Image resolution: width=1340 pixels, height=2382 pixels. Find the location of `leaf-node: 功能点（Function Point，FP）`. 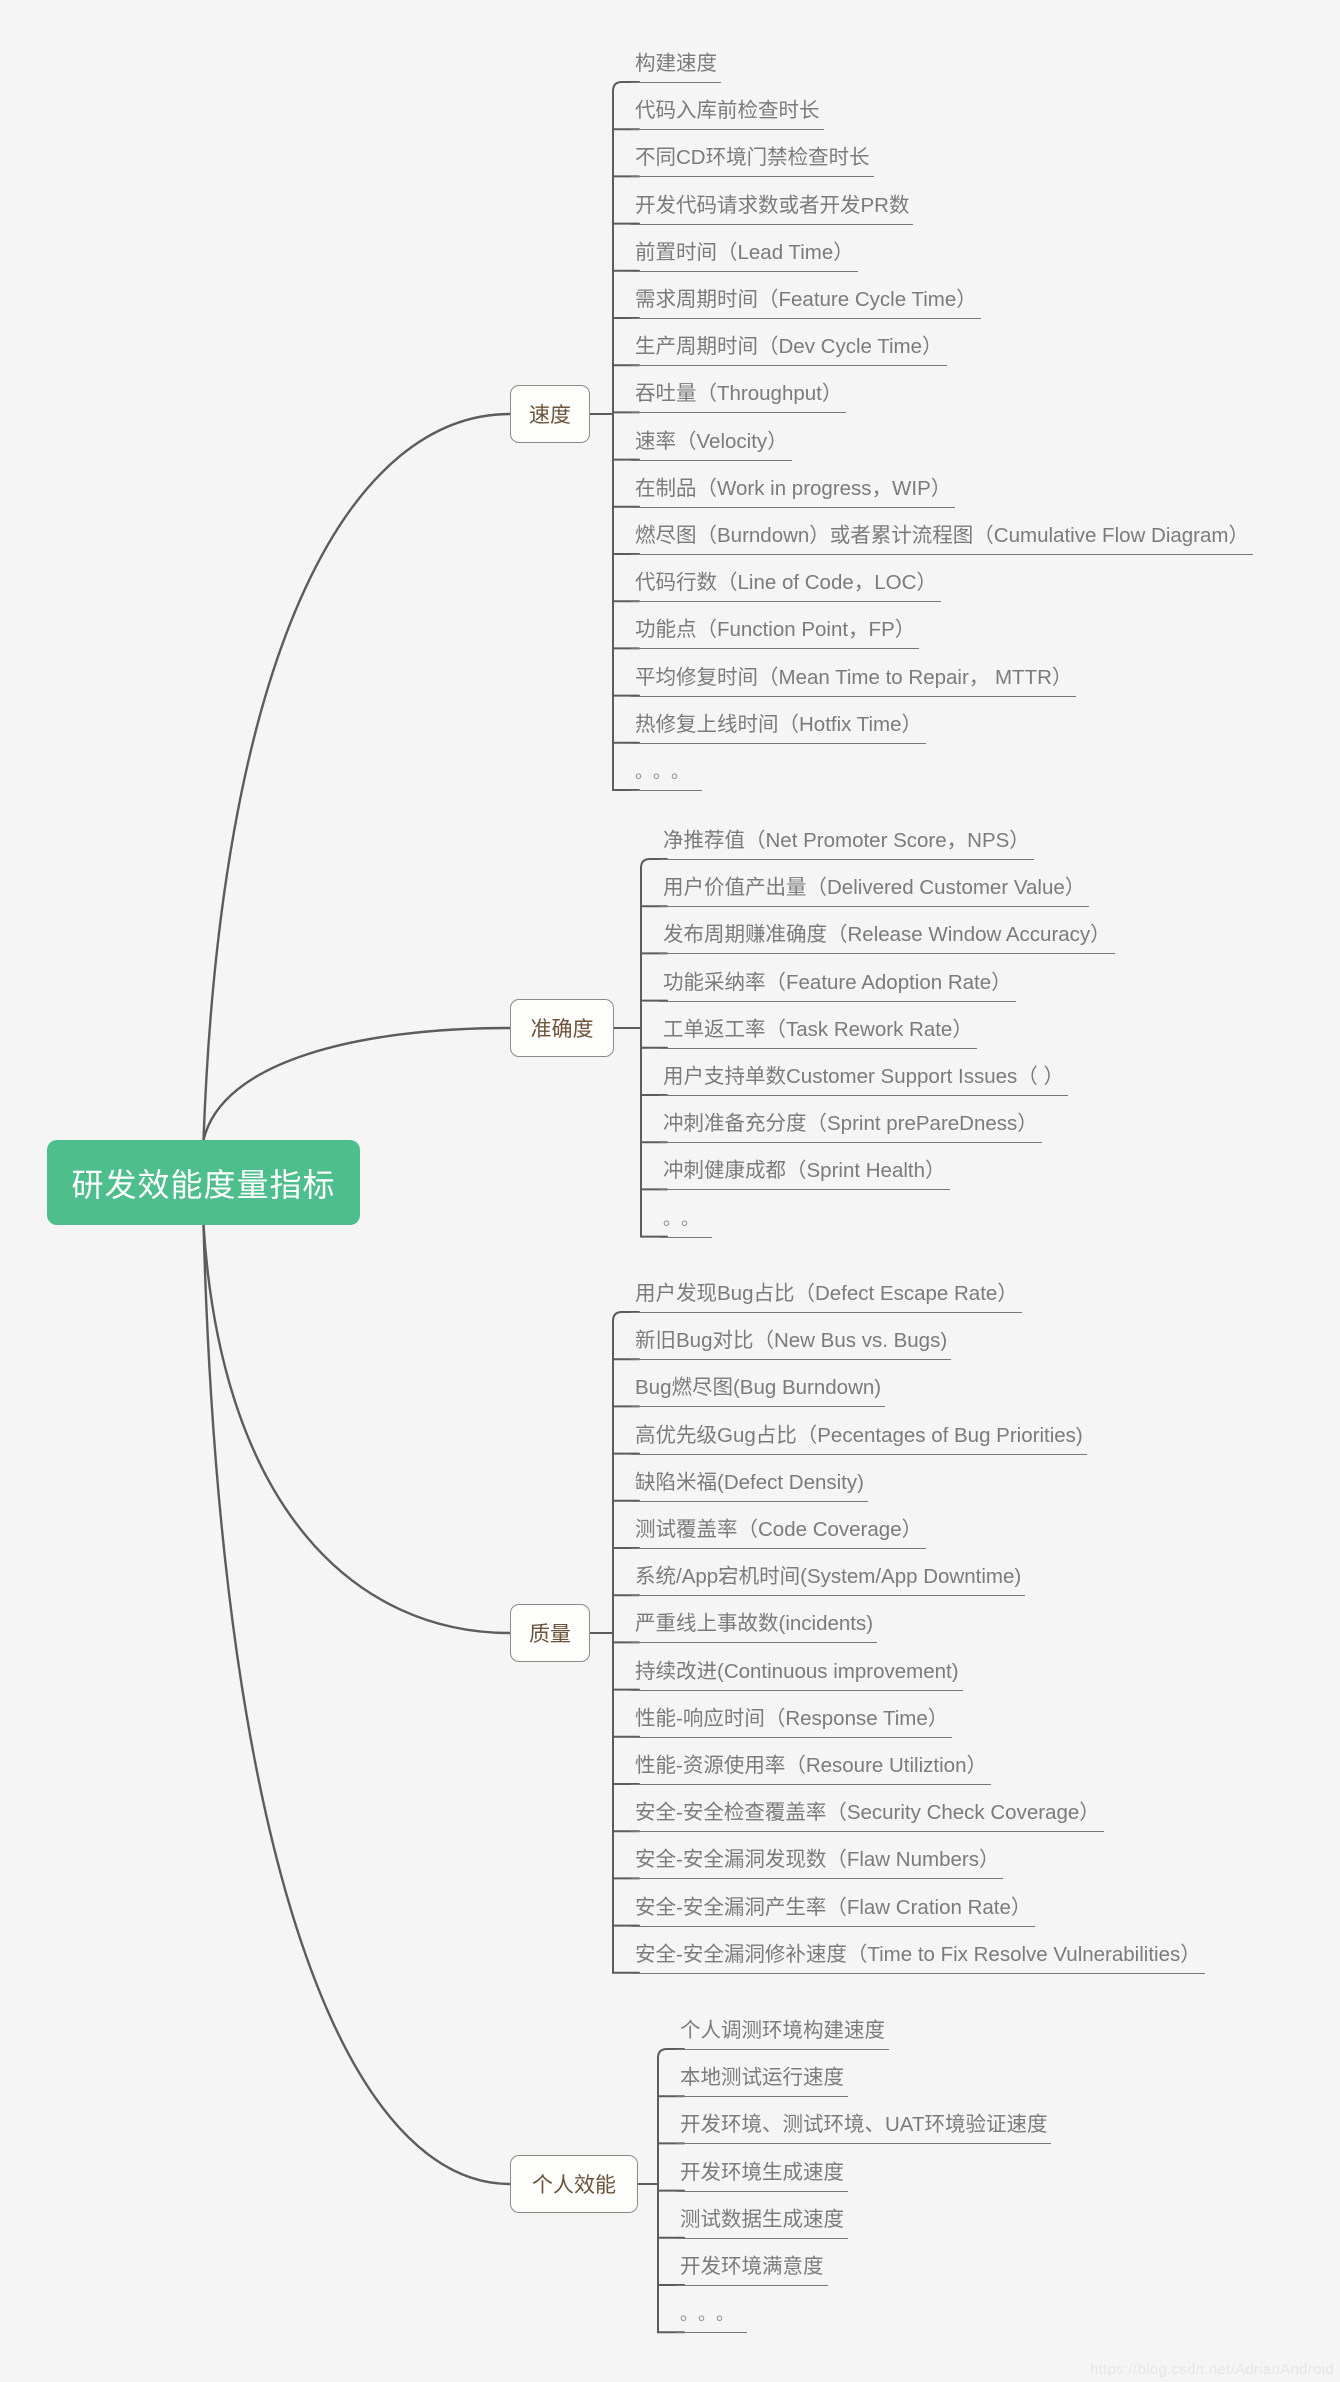

leaf-node: 功能点（Function Point，FP） is located at coordinates (775, 633).